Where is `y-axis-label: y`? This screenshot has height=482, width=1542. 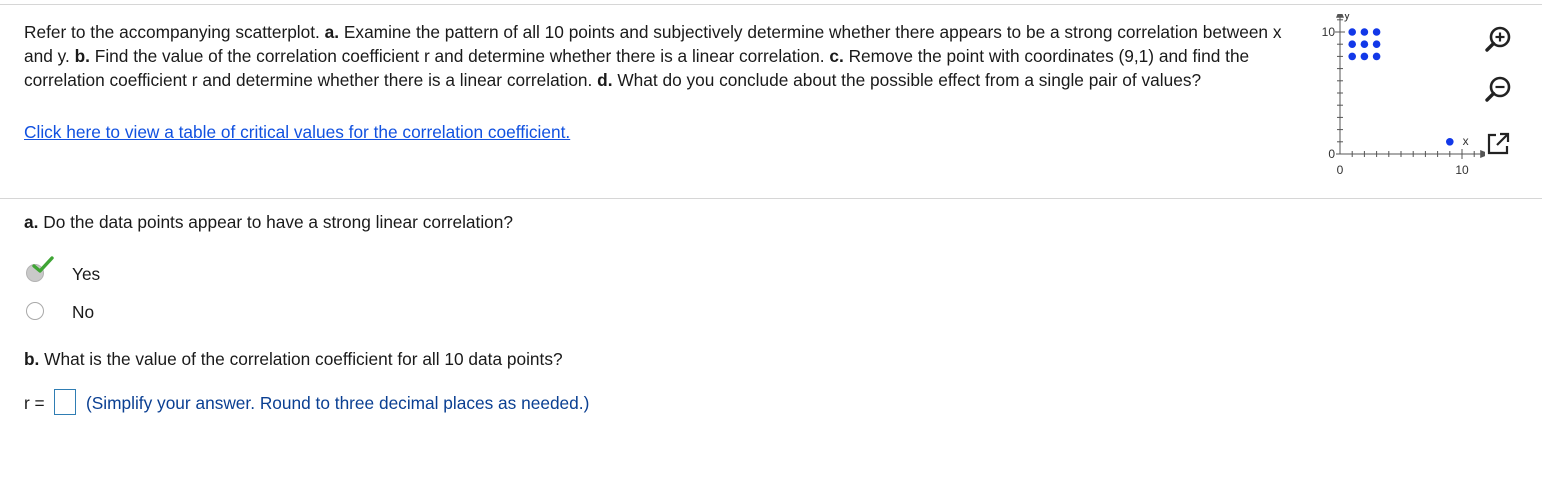
y-axis-label: y is located at coordinates (1347, 18).